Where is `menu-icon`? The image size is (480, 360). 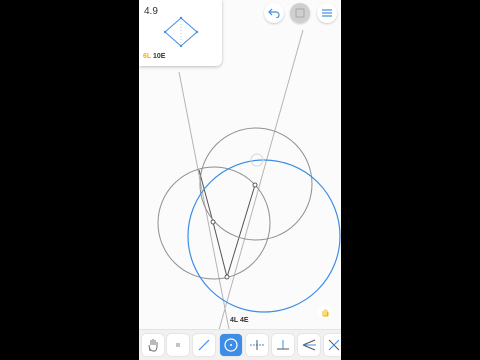
menu-icon is located at coordinates (327, 13).